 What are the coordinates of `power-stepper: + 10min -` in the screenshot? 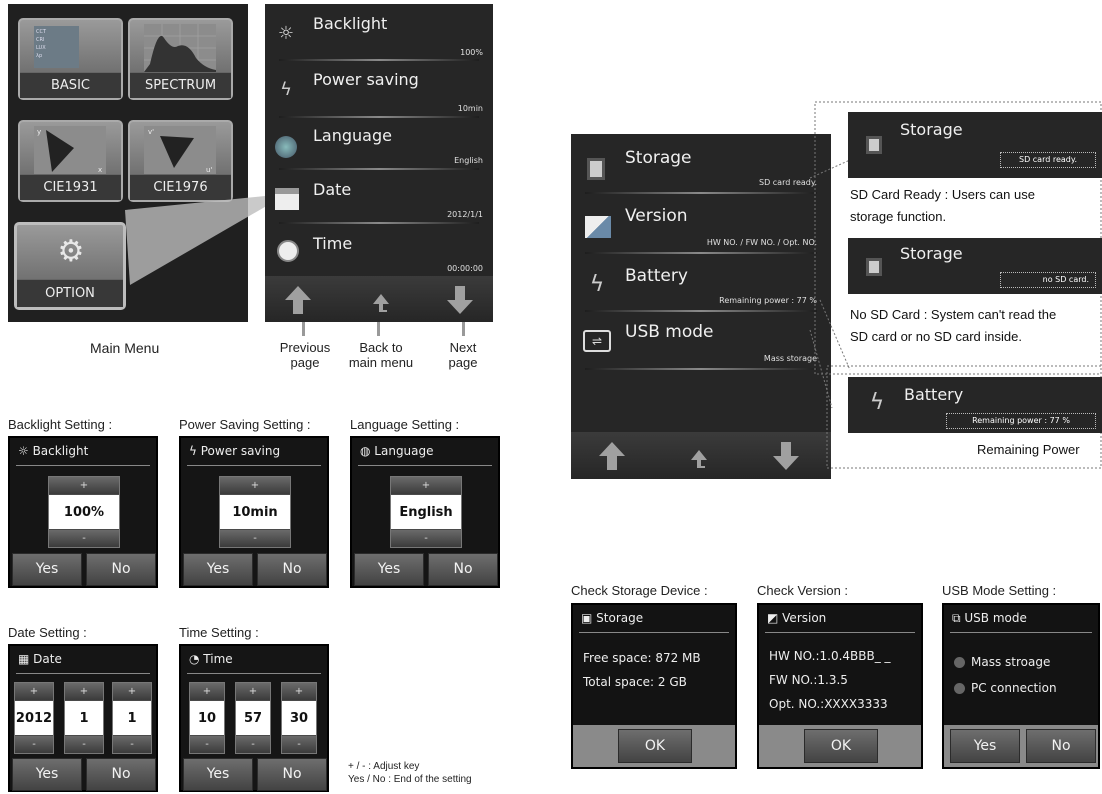 It's located at (255, 512).